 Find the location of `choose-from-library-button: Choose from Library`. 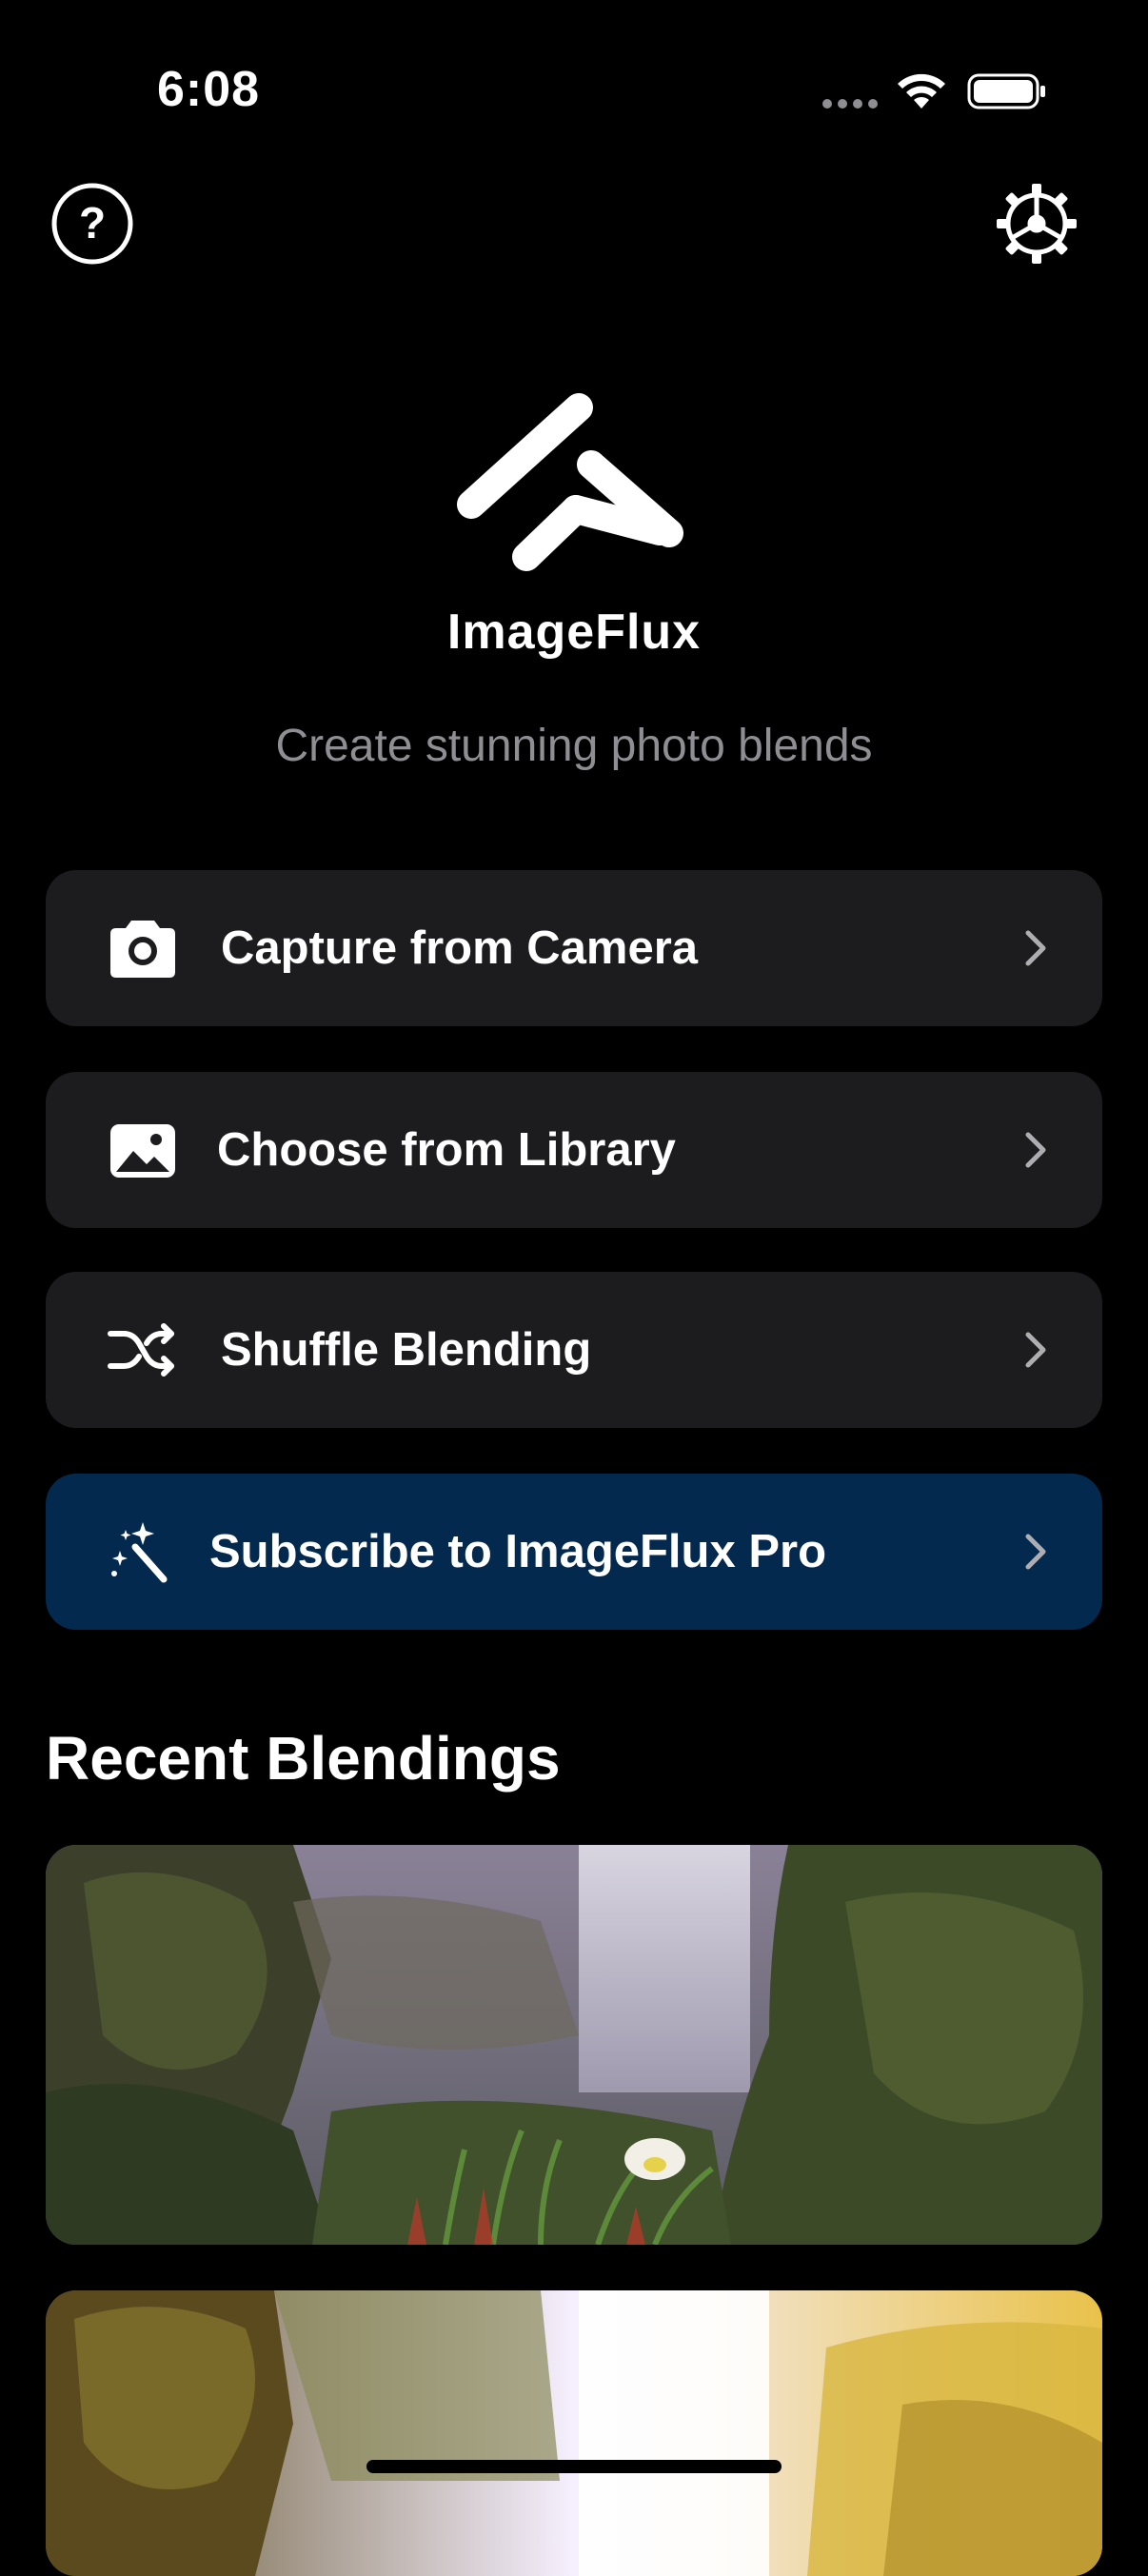

choose-from-library-button: Choose from Library is located at coordinates (574, 1150).